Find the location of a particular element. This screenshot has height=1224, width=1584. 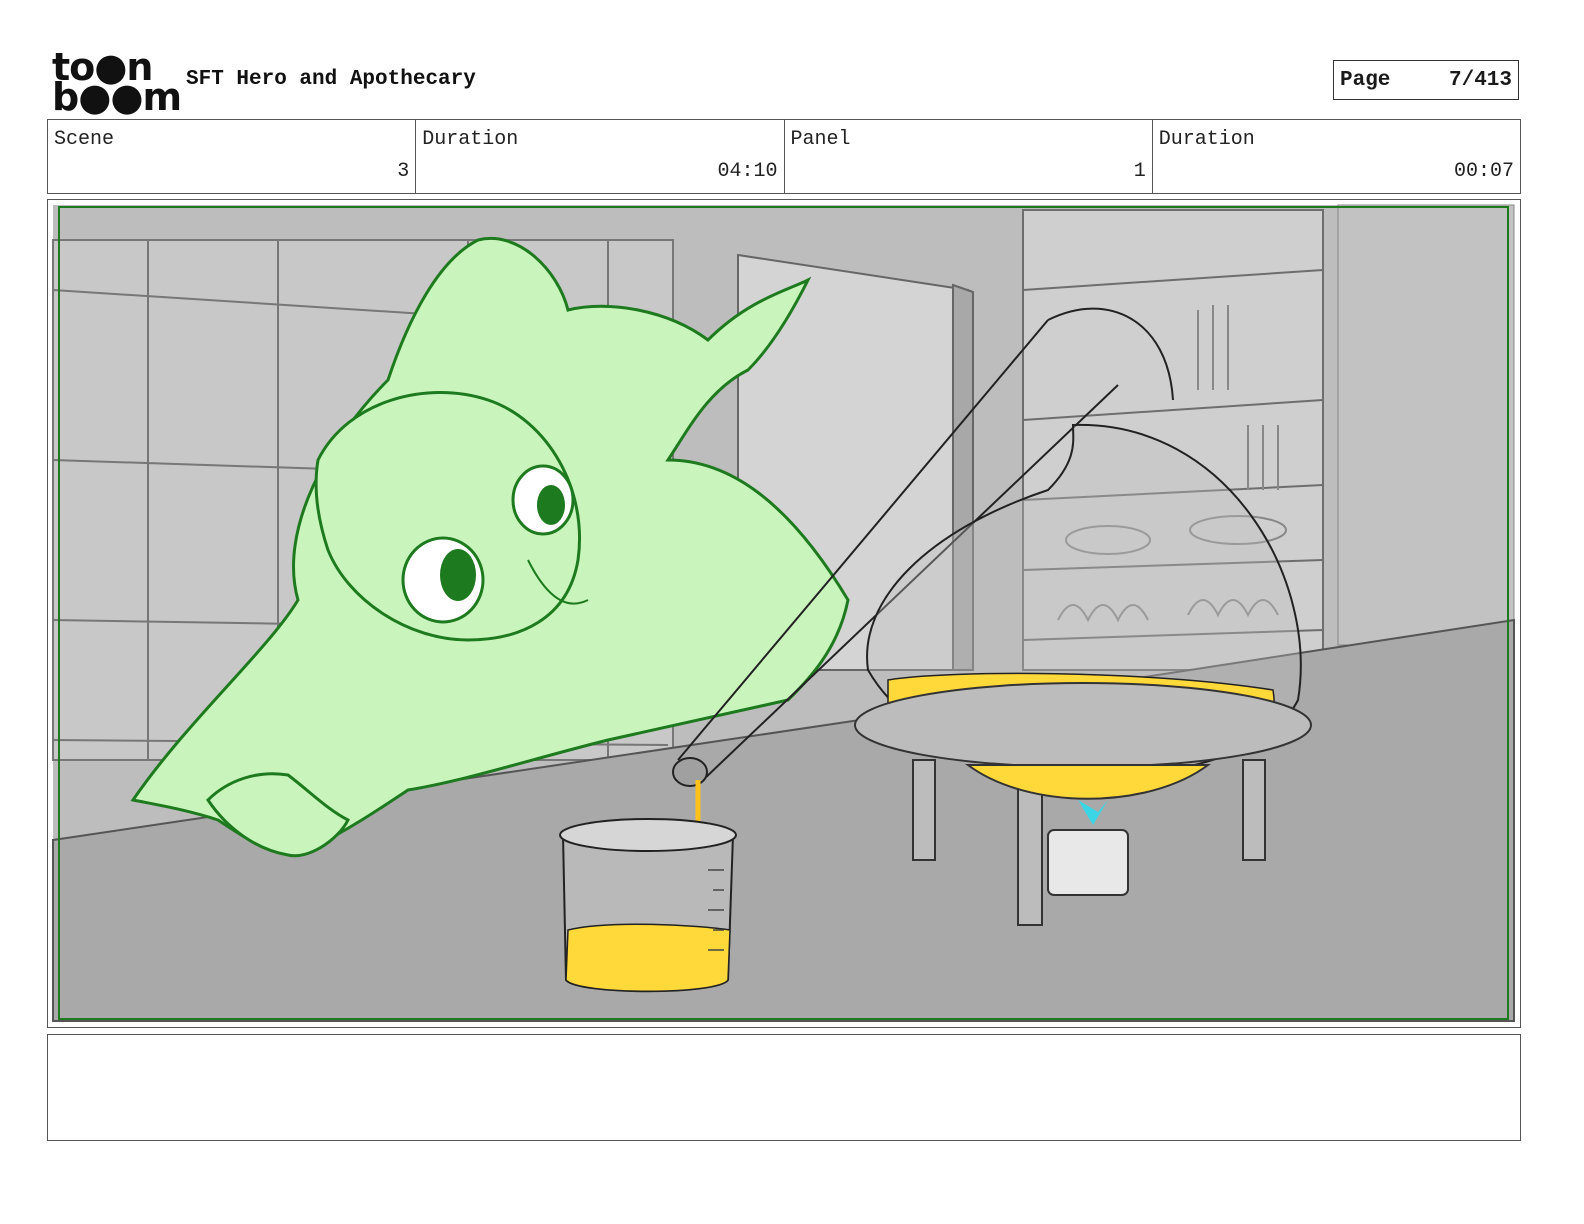

beaker-liquid is located at coordinates (648, 957).